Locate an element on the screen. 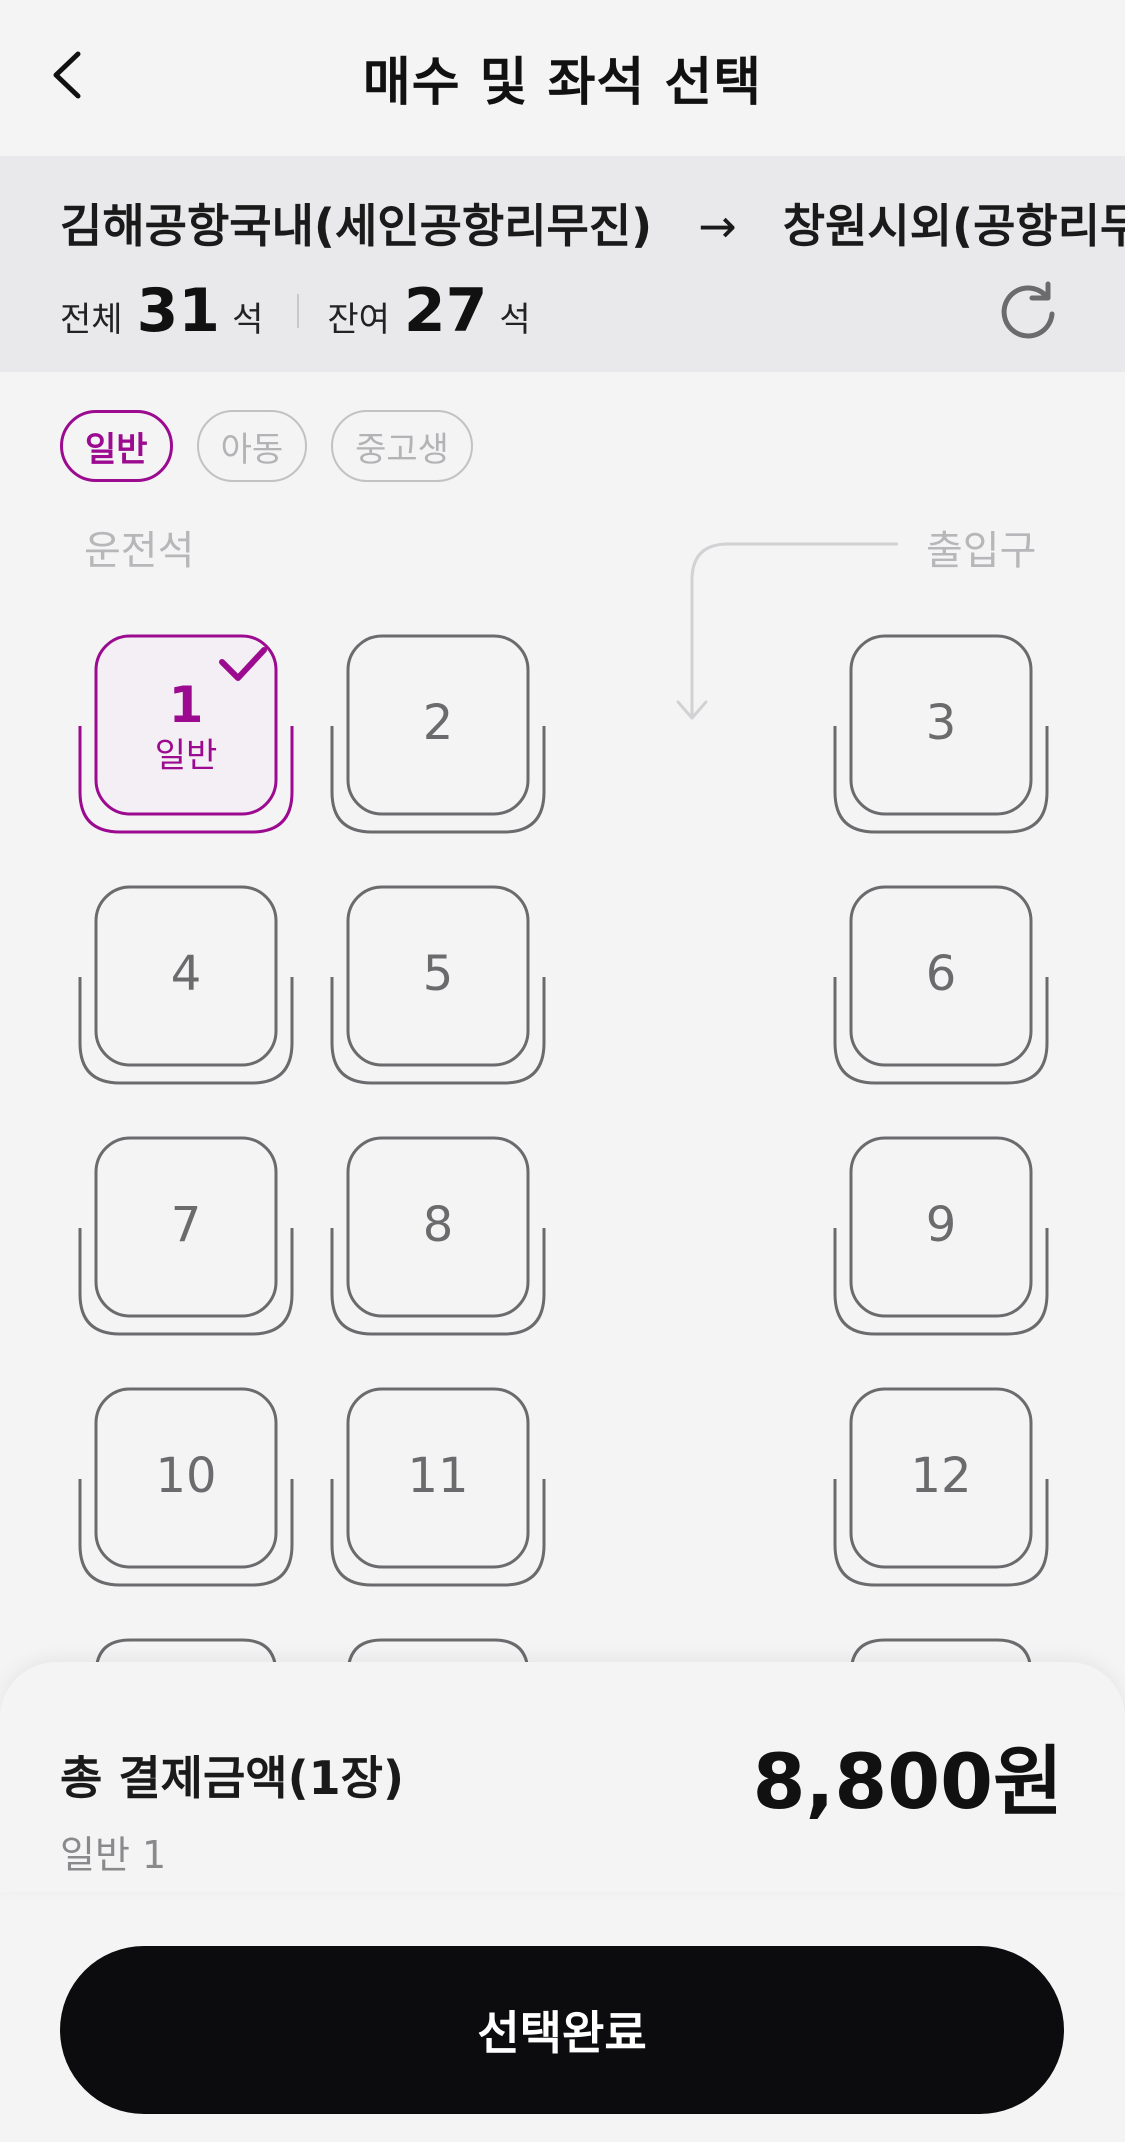  seat-12: 12 is located at coordinates (941, 1487).